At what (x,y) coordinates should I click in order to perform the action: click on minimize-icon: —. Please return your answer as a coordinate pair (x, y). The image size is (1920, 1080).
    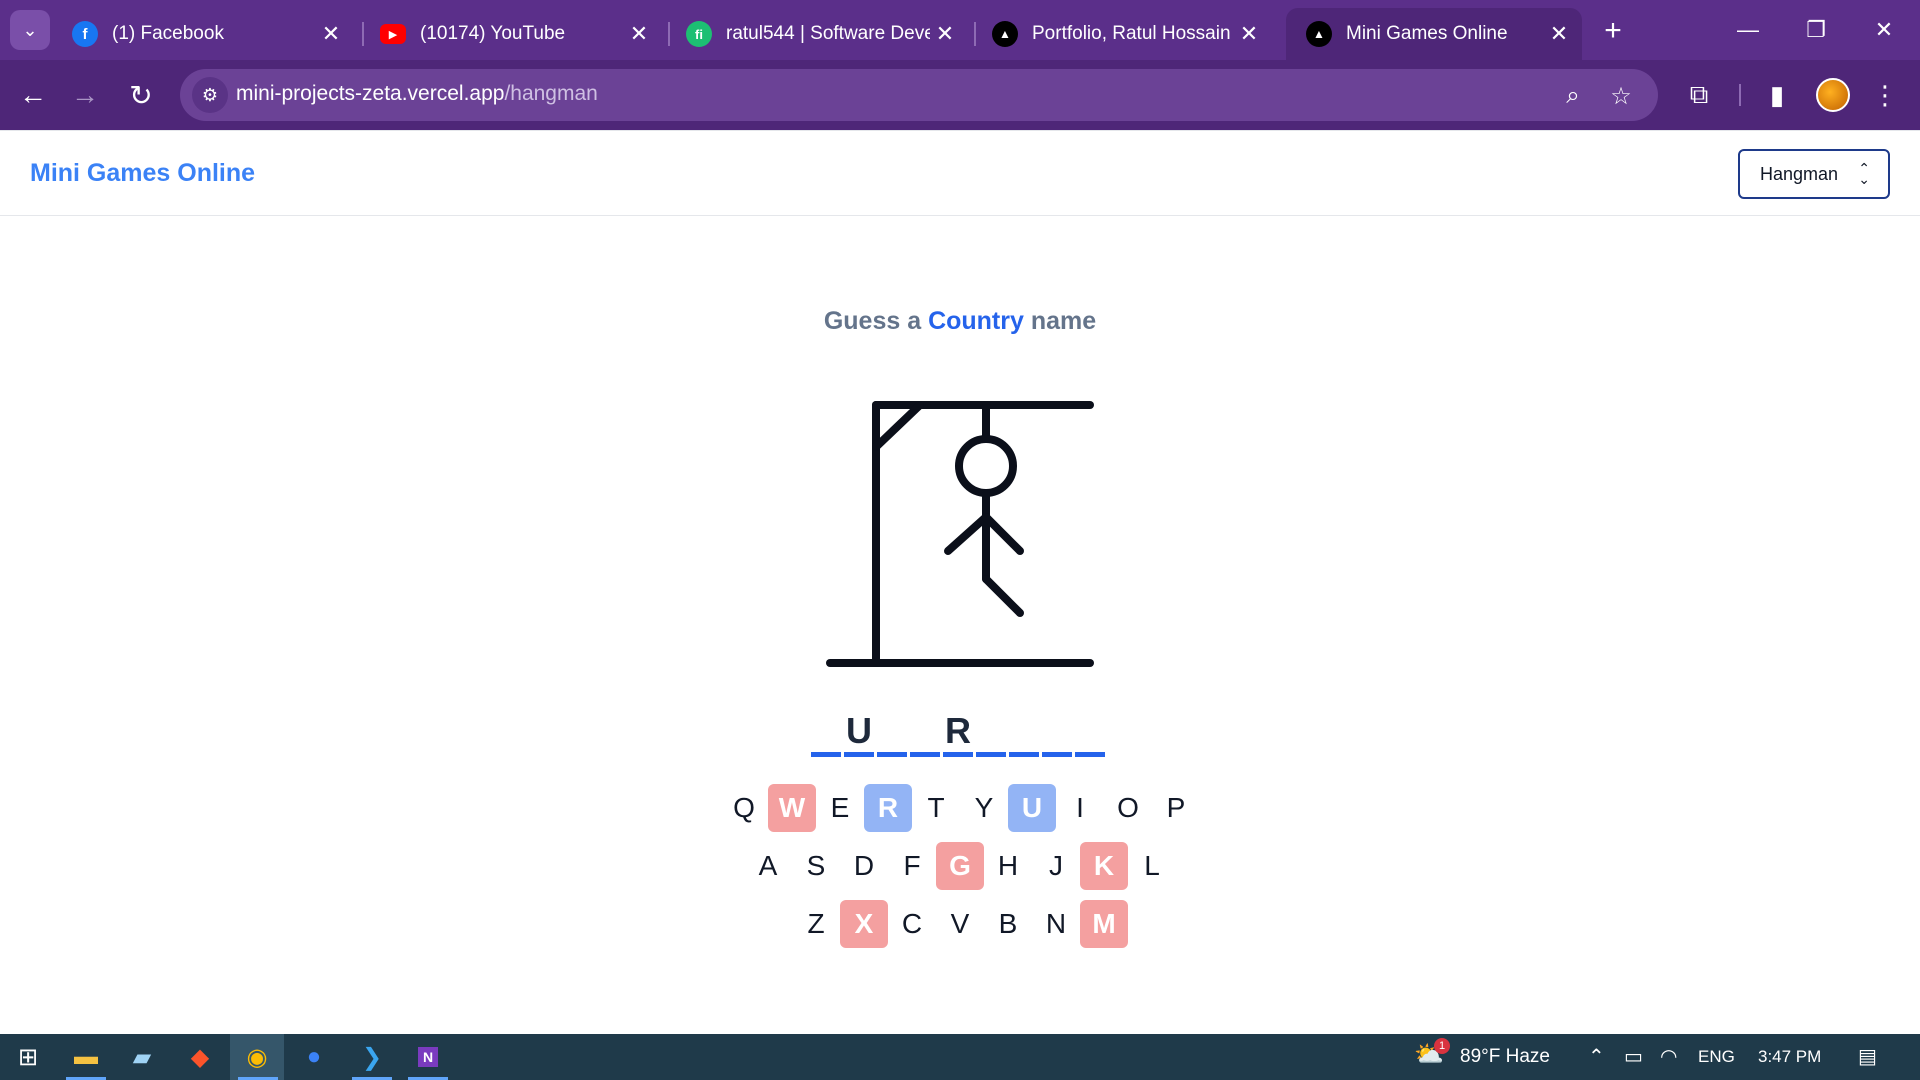
    Looking at the image, I should click on (1748, 30).